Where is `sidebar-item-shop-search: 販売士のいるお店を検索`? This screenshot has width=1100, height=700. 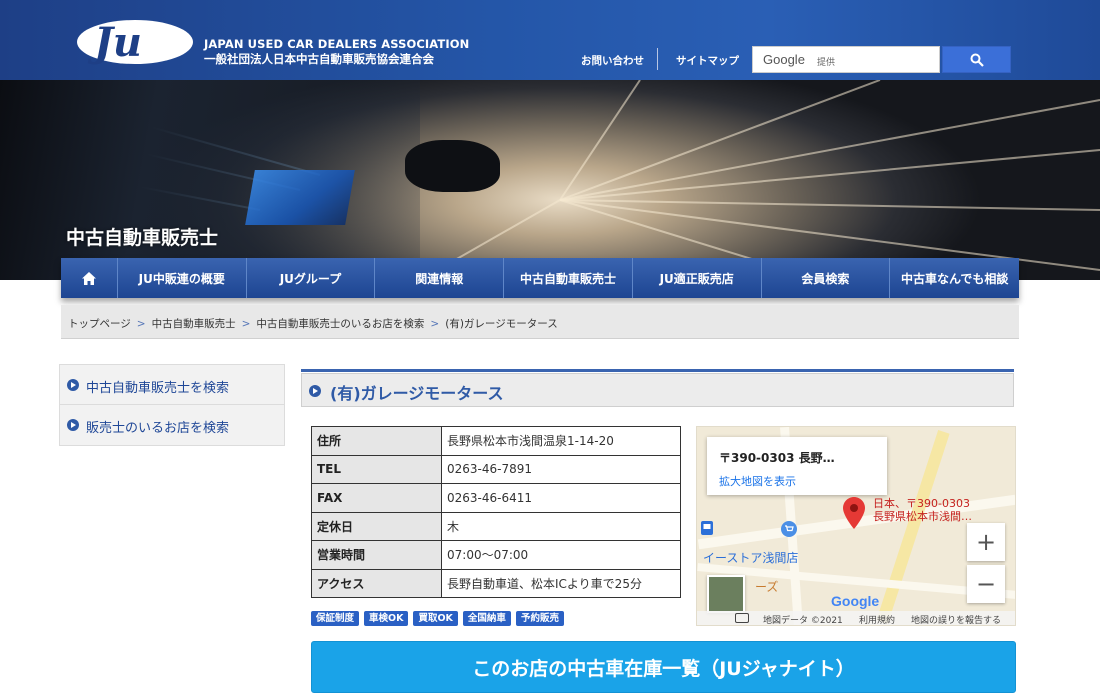 sidebar-item-shop-search: 販売士のいるお店を検索 is located at coordinates (172, 425).